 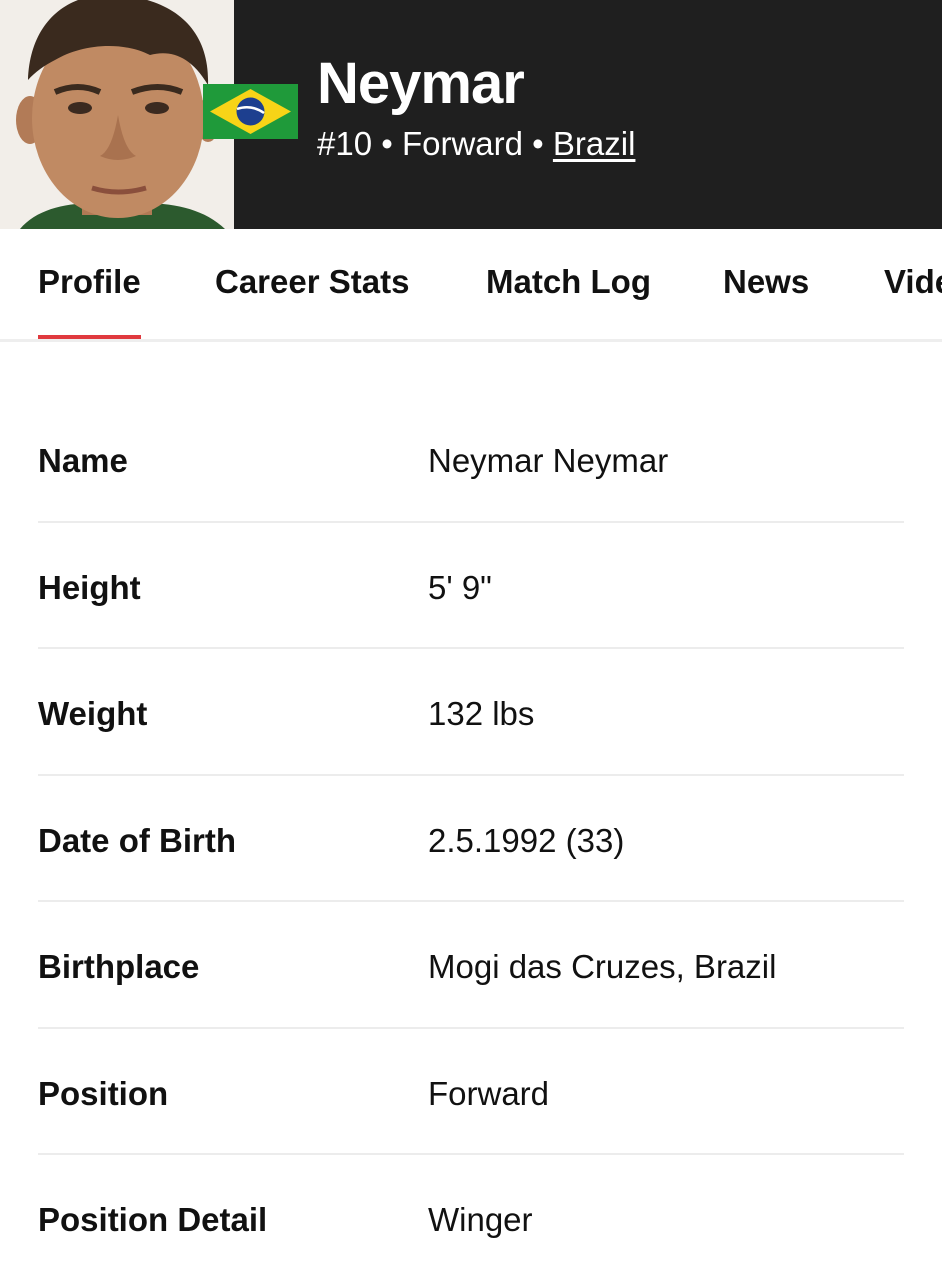 What do you see at coordinates (119, 966) in the screenshot?
I see `detail-label: Birthplace` at bounding box center [119, 966].